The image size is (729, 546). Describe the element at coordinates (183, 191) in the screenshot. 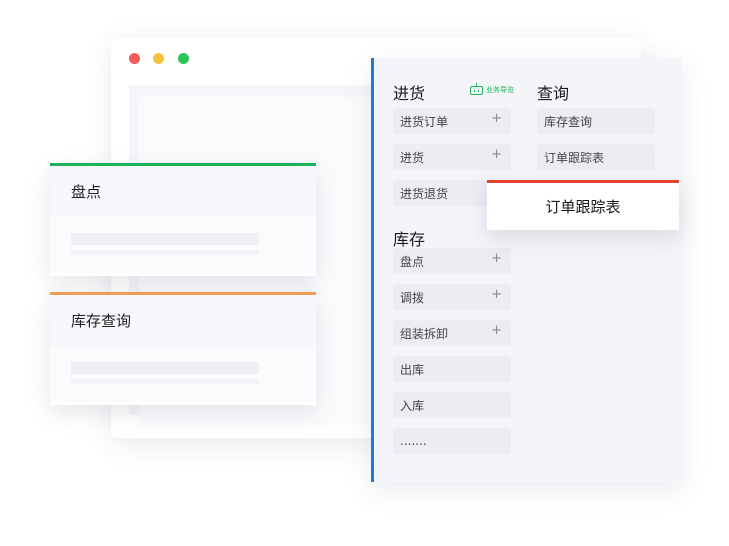

I see `stocktake-card-title: 盘点` at that location.